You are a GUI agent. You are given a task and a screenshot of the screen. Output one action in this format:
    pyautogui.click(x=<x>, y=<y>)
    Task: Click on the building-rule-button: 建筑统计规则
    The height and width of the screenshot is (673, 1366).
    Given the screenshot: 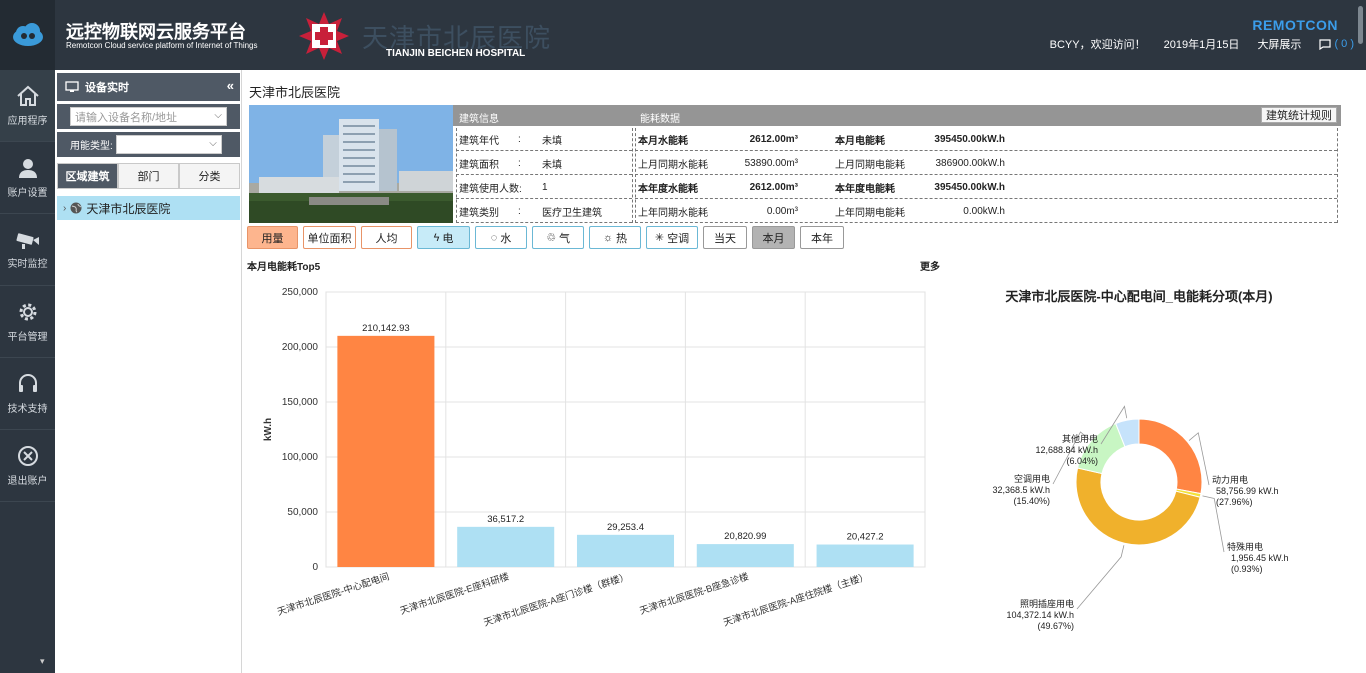 What is the action you would take?
    pyautogui.click(x=1299, y=115)
    